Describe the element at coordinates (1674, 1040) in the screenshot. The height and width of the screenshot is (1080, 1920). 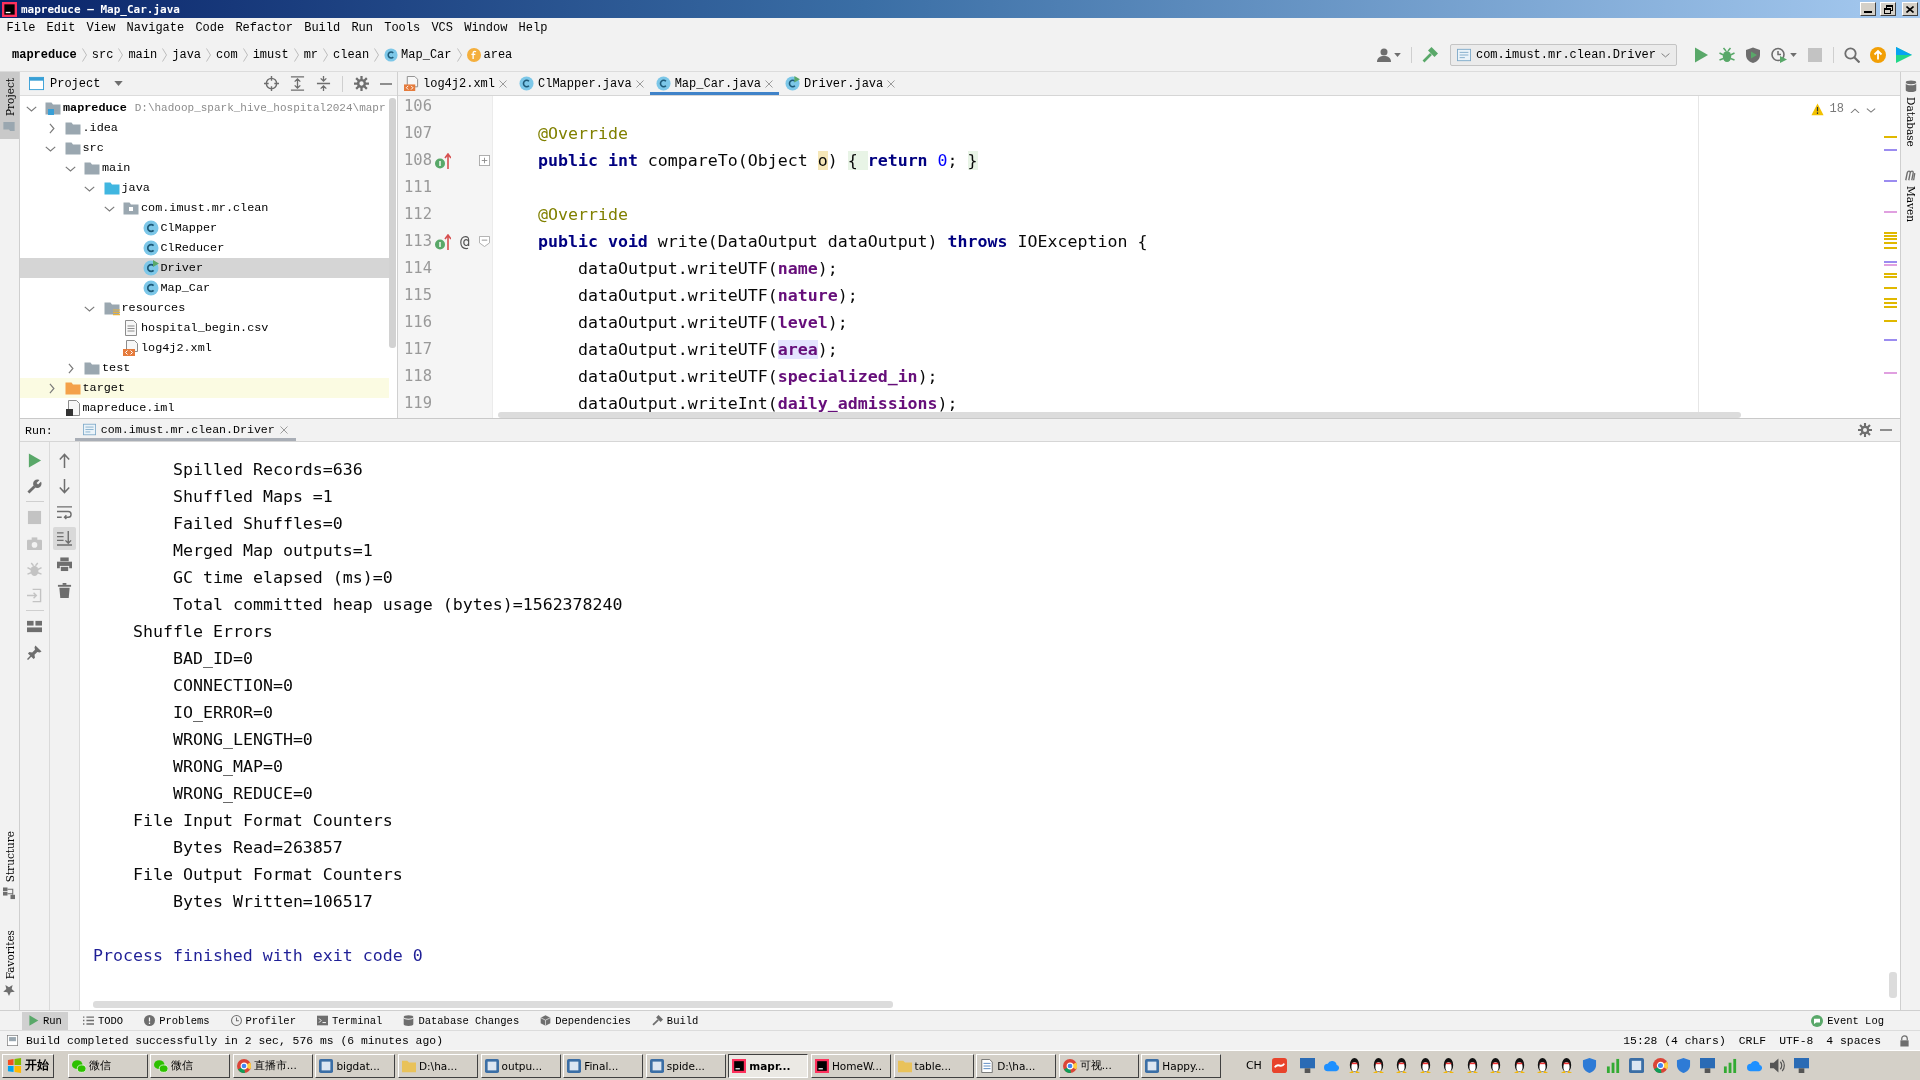
I see `status-item: 15:28 (4 chars)` at that location.